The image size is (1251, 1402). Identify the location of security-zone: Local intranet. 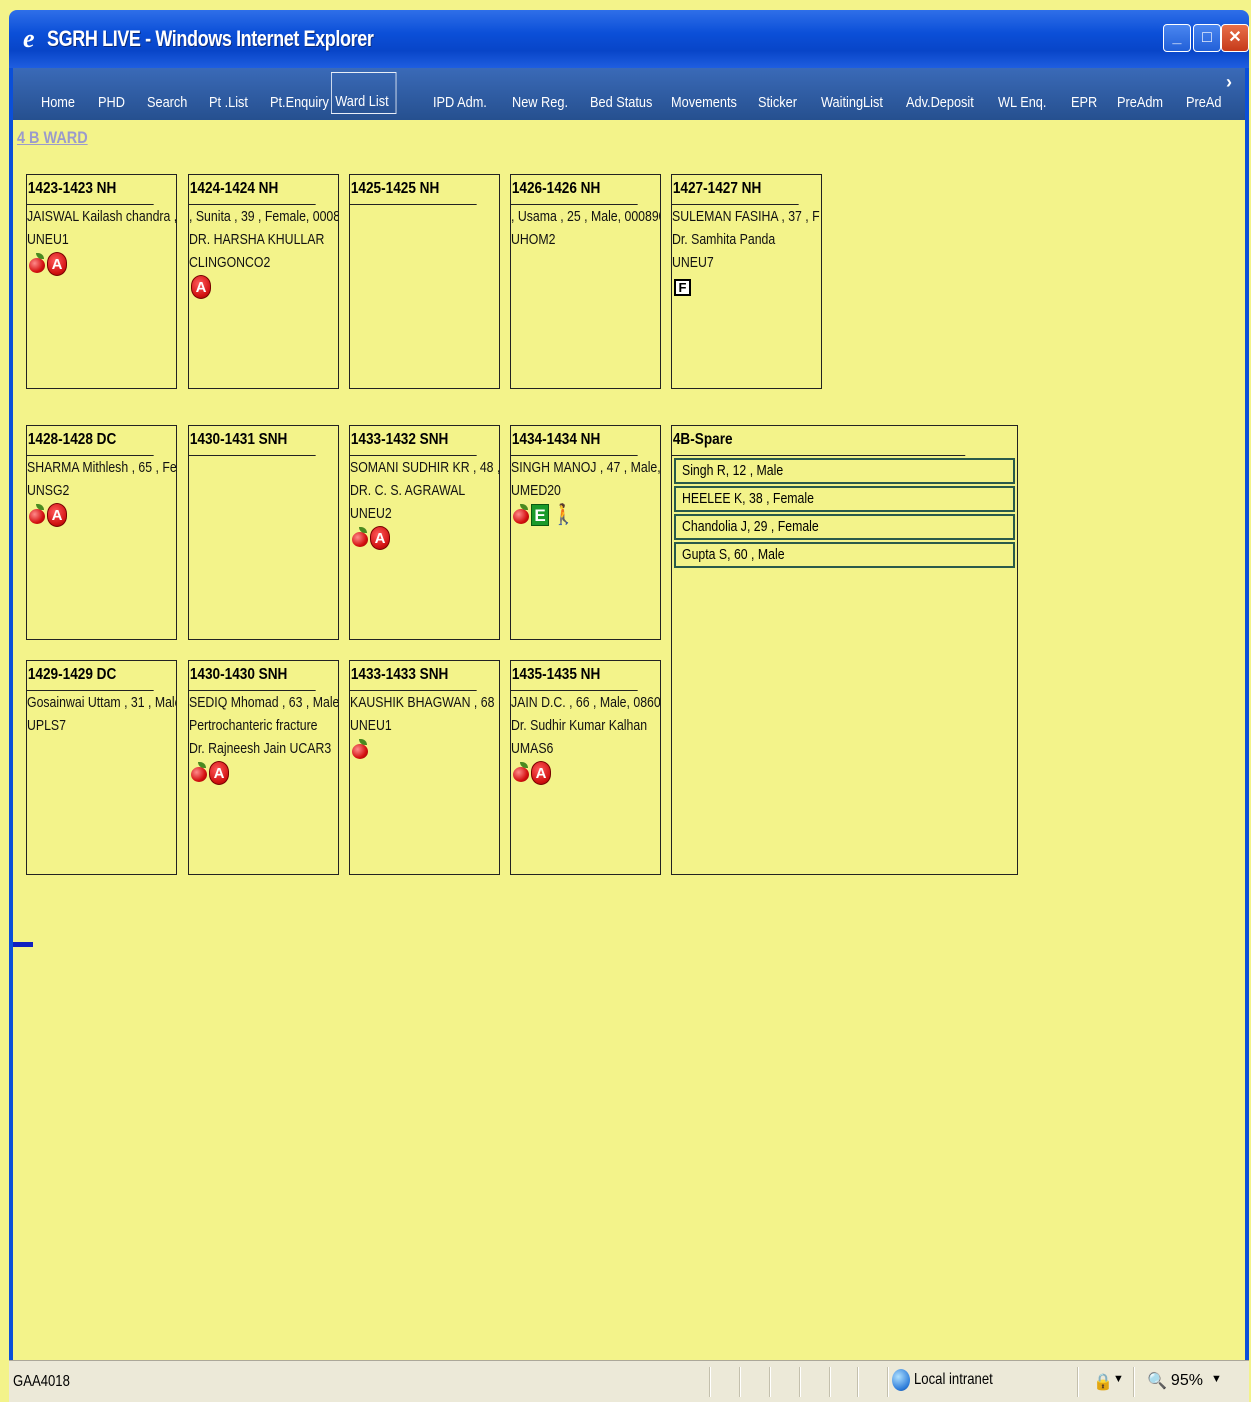
(951, 1380).